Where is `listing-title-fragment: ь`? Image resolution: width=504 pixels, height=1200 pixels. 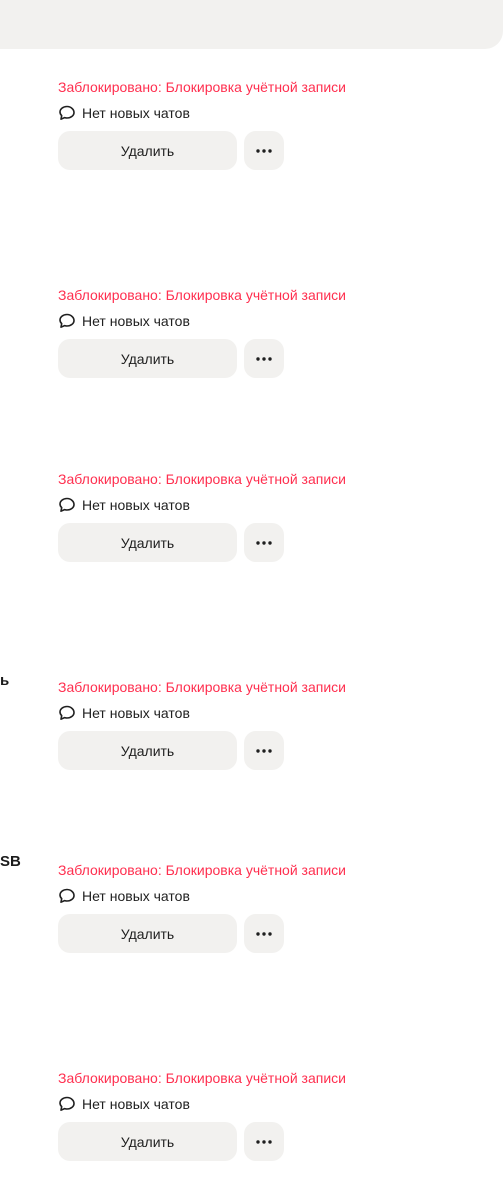
listing-title-fragment: ь is located at coordinates (5, 680).